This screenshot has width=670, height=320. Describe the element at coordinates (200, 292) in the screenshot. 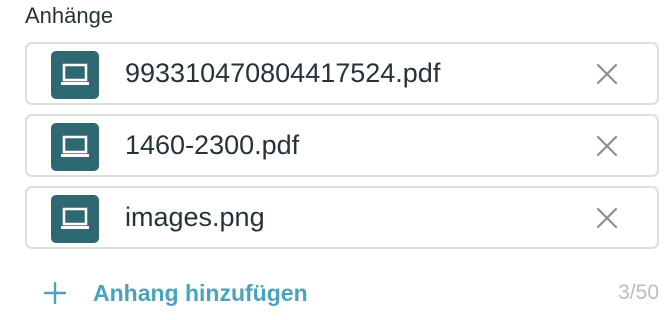

I see `add-attachment-label: Anhang hinzufügen` at that location.